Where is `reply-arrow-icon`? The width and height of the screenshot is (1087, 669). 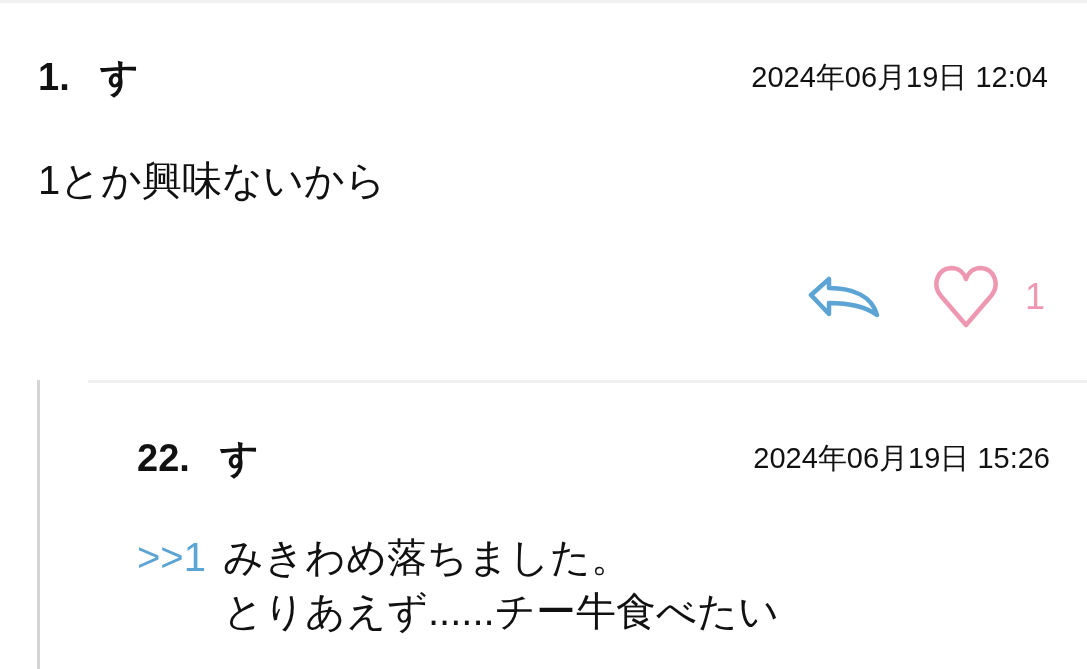
reply-arrow-icon is located at coordinates (843, 297).